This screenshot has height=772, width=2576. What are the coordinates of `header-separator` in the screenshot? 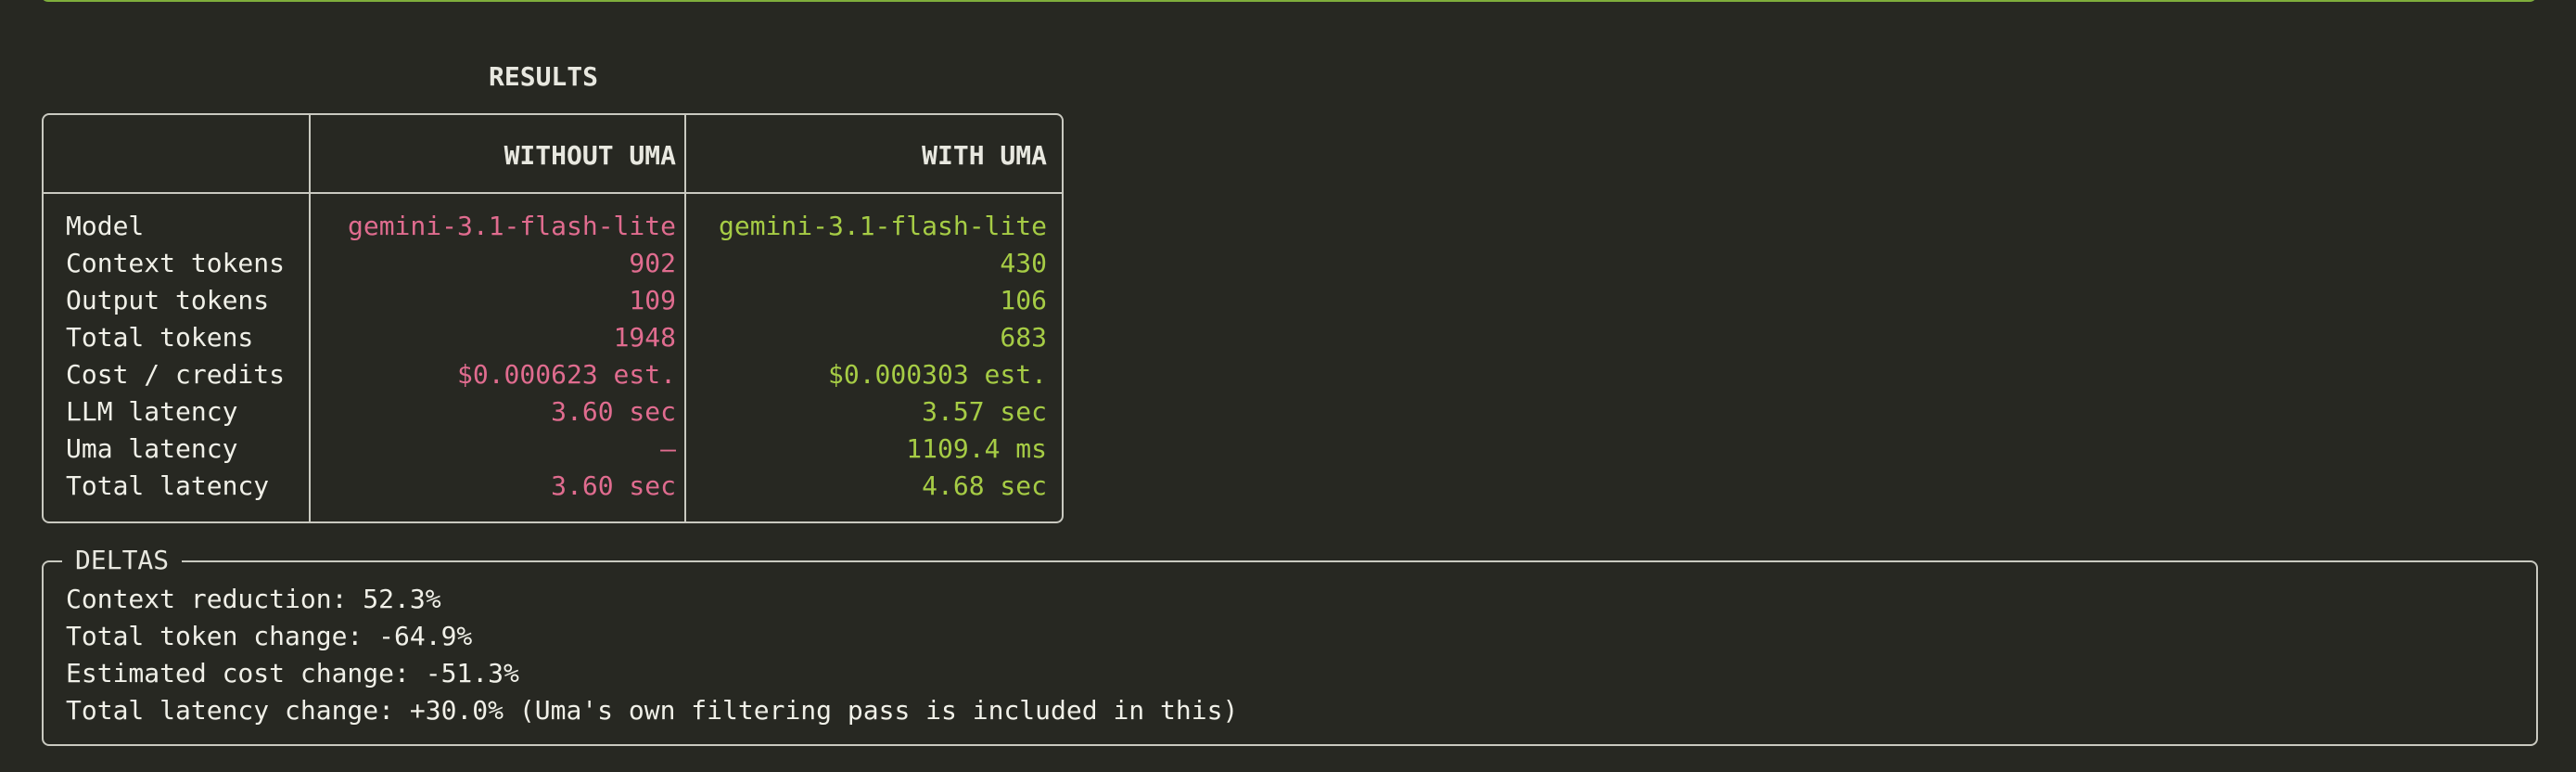 It's located at (553, 193).